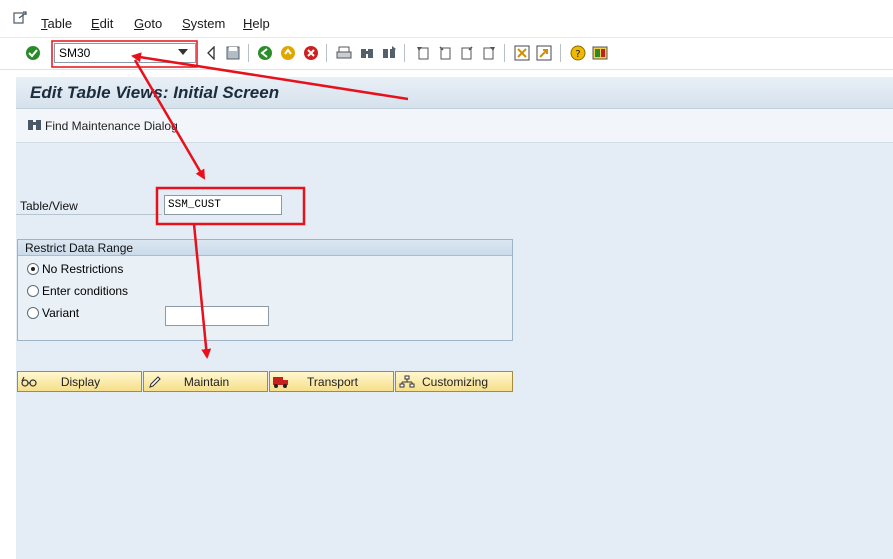 The width and height of the screenshot is (893, 559). I want to click on variant-input, so click(217, 316).